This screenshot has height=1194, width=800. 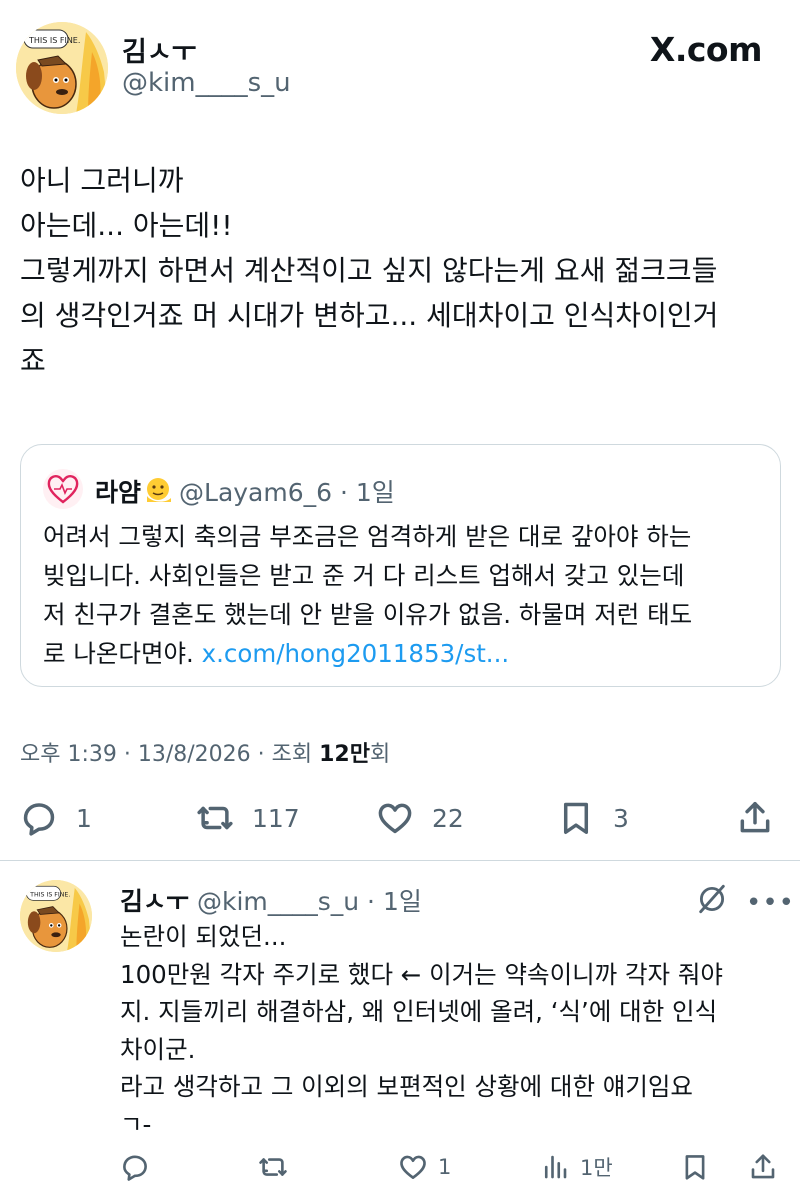 What do you see at coordinates (309, 901) in the screenshot?
I see `reply-handle-and-time: @kim____s_u · 1일` at bounding box center [309, 901].